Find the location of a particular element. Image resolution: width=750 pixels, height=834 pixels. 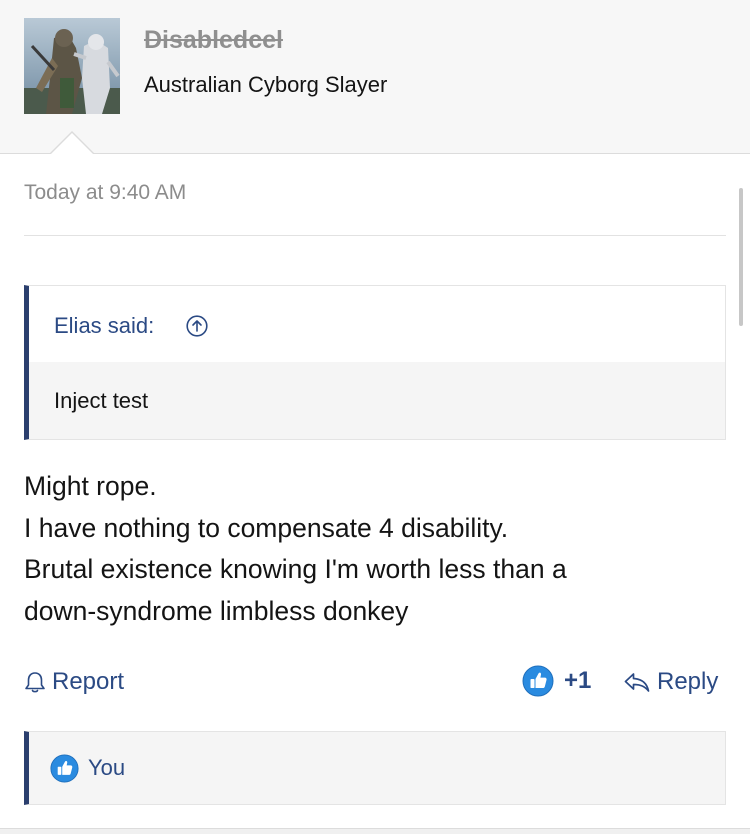

arrow-up-circle-icon is located at coordinates (197, 326).